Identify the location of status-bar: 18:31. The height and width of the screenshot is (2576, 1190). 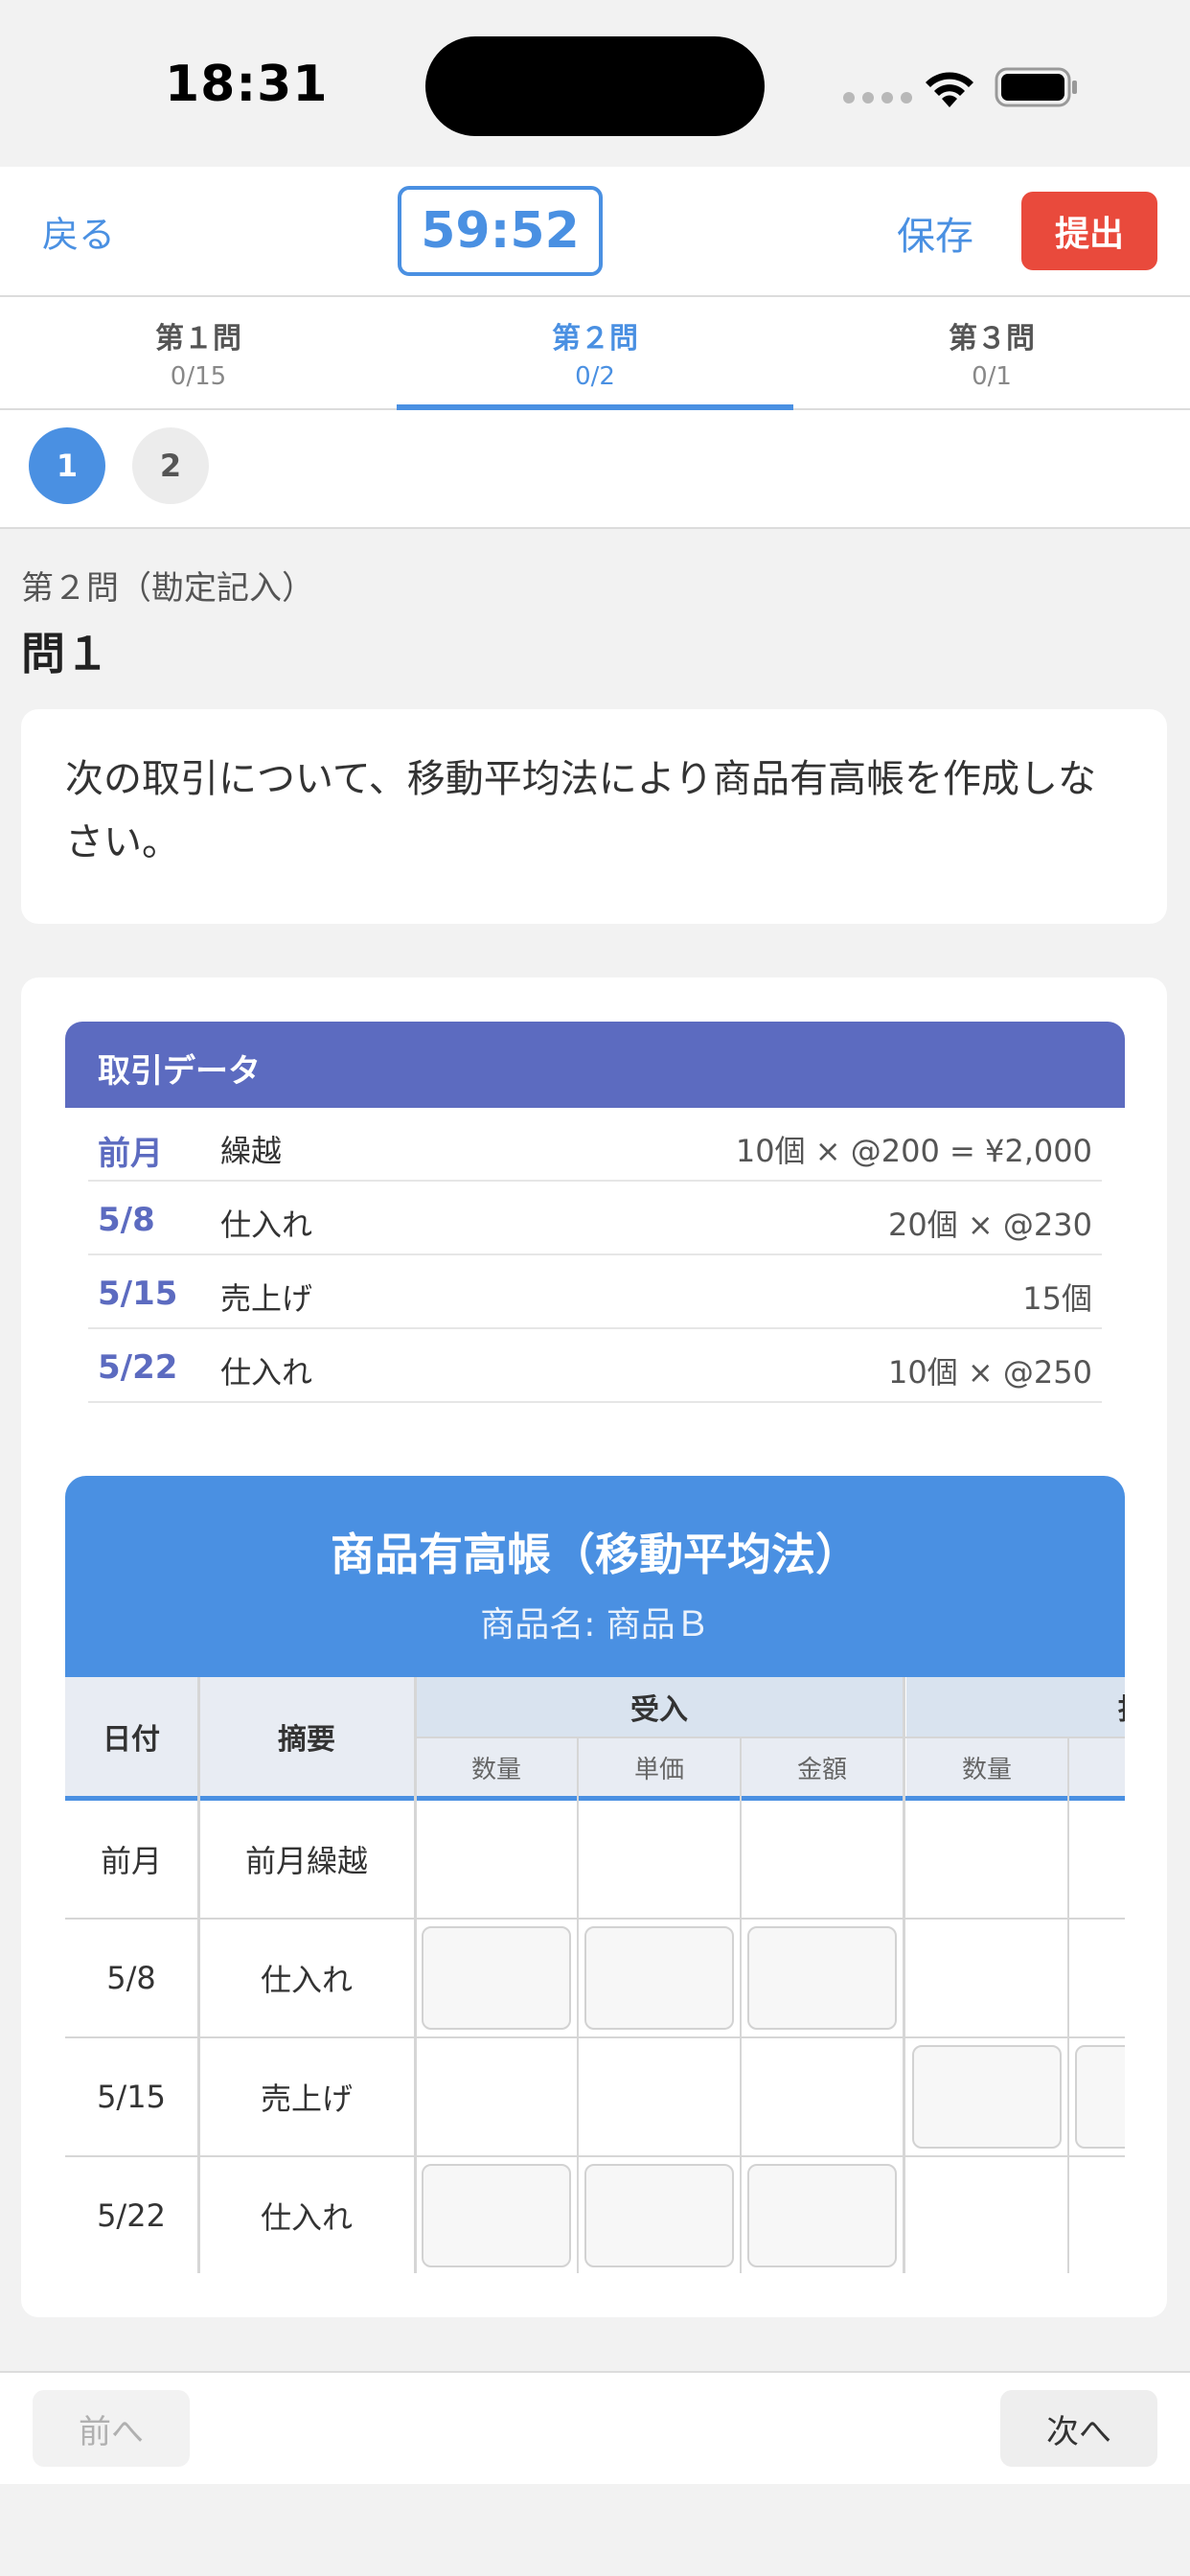
(595, 83).